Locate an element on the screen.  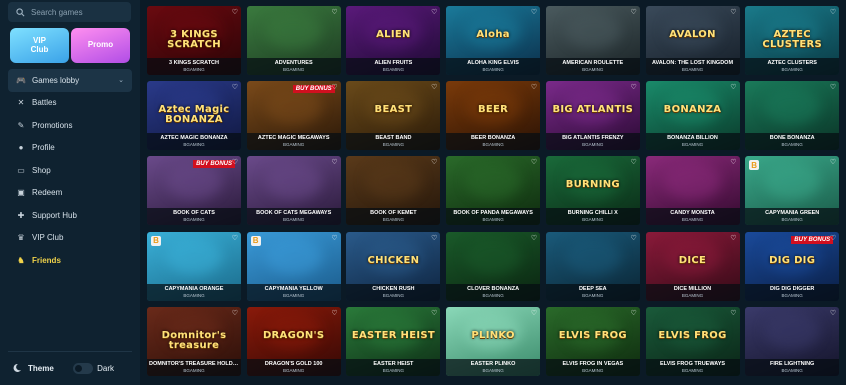
game-tile: ♡ BOOK OF CATS MEGAWAYS BGAMING is located at coordinates (293, 191).